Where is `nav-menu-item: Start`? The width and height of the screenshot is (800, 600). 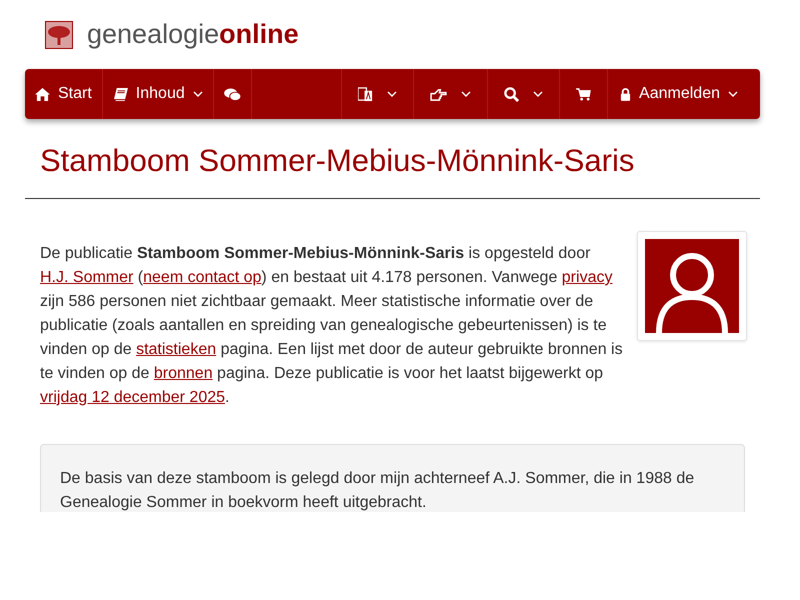
nav-menu-item: Start is located at coordinates (64, 94).